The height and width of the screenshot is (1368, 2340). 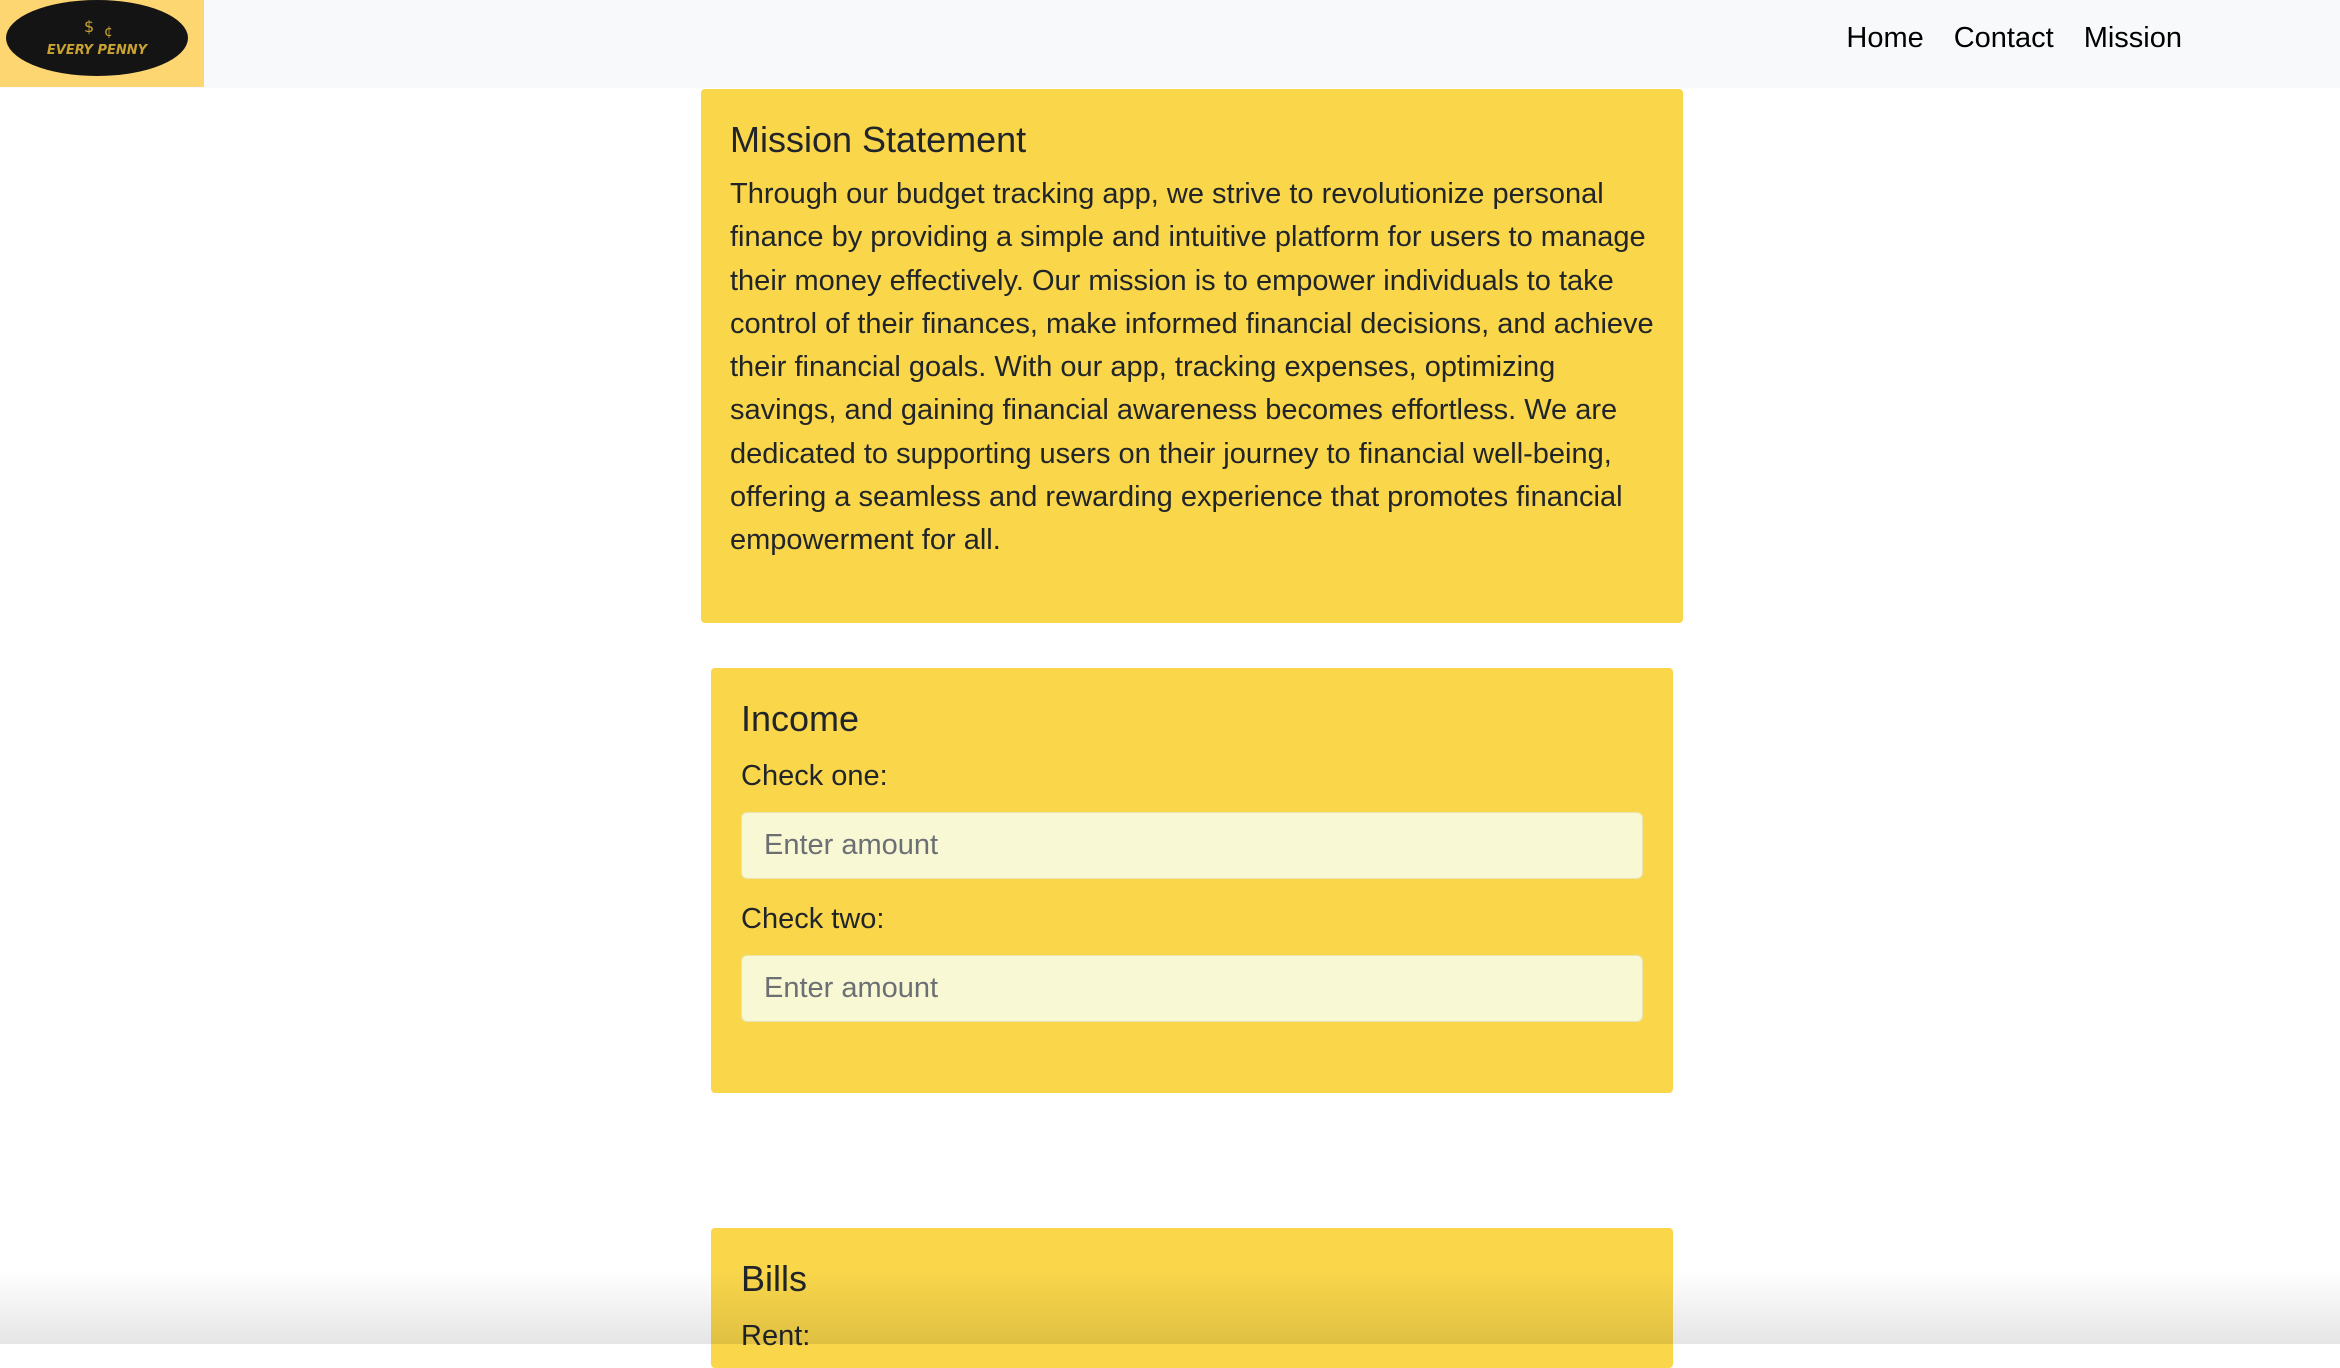 I want to click on check-one-input, so click(x=1192, y=845).